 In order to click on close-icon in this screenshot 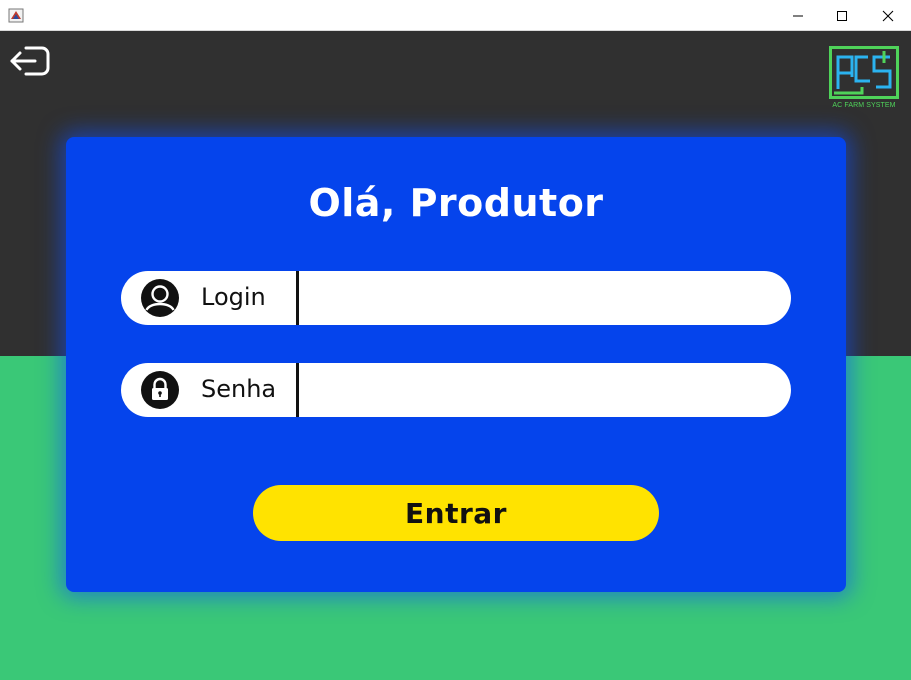, I will do `click(888, 15)`.